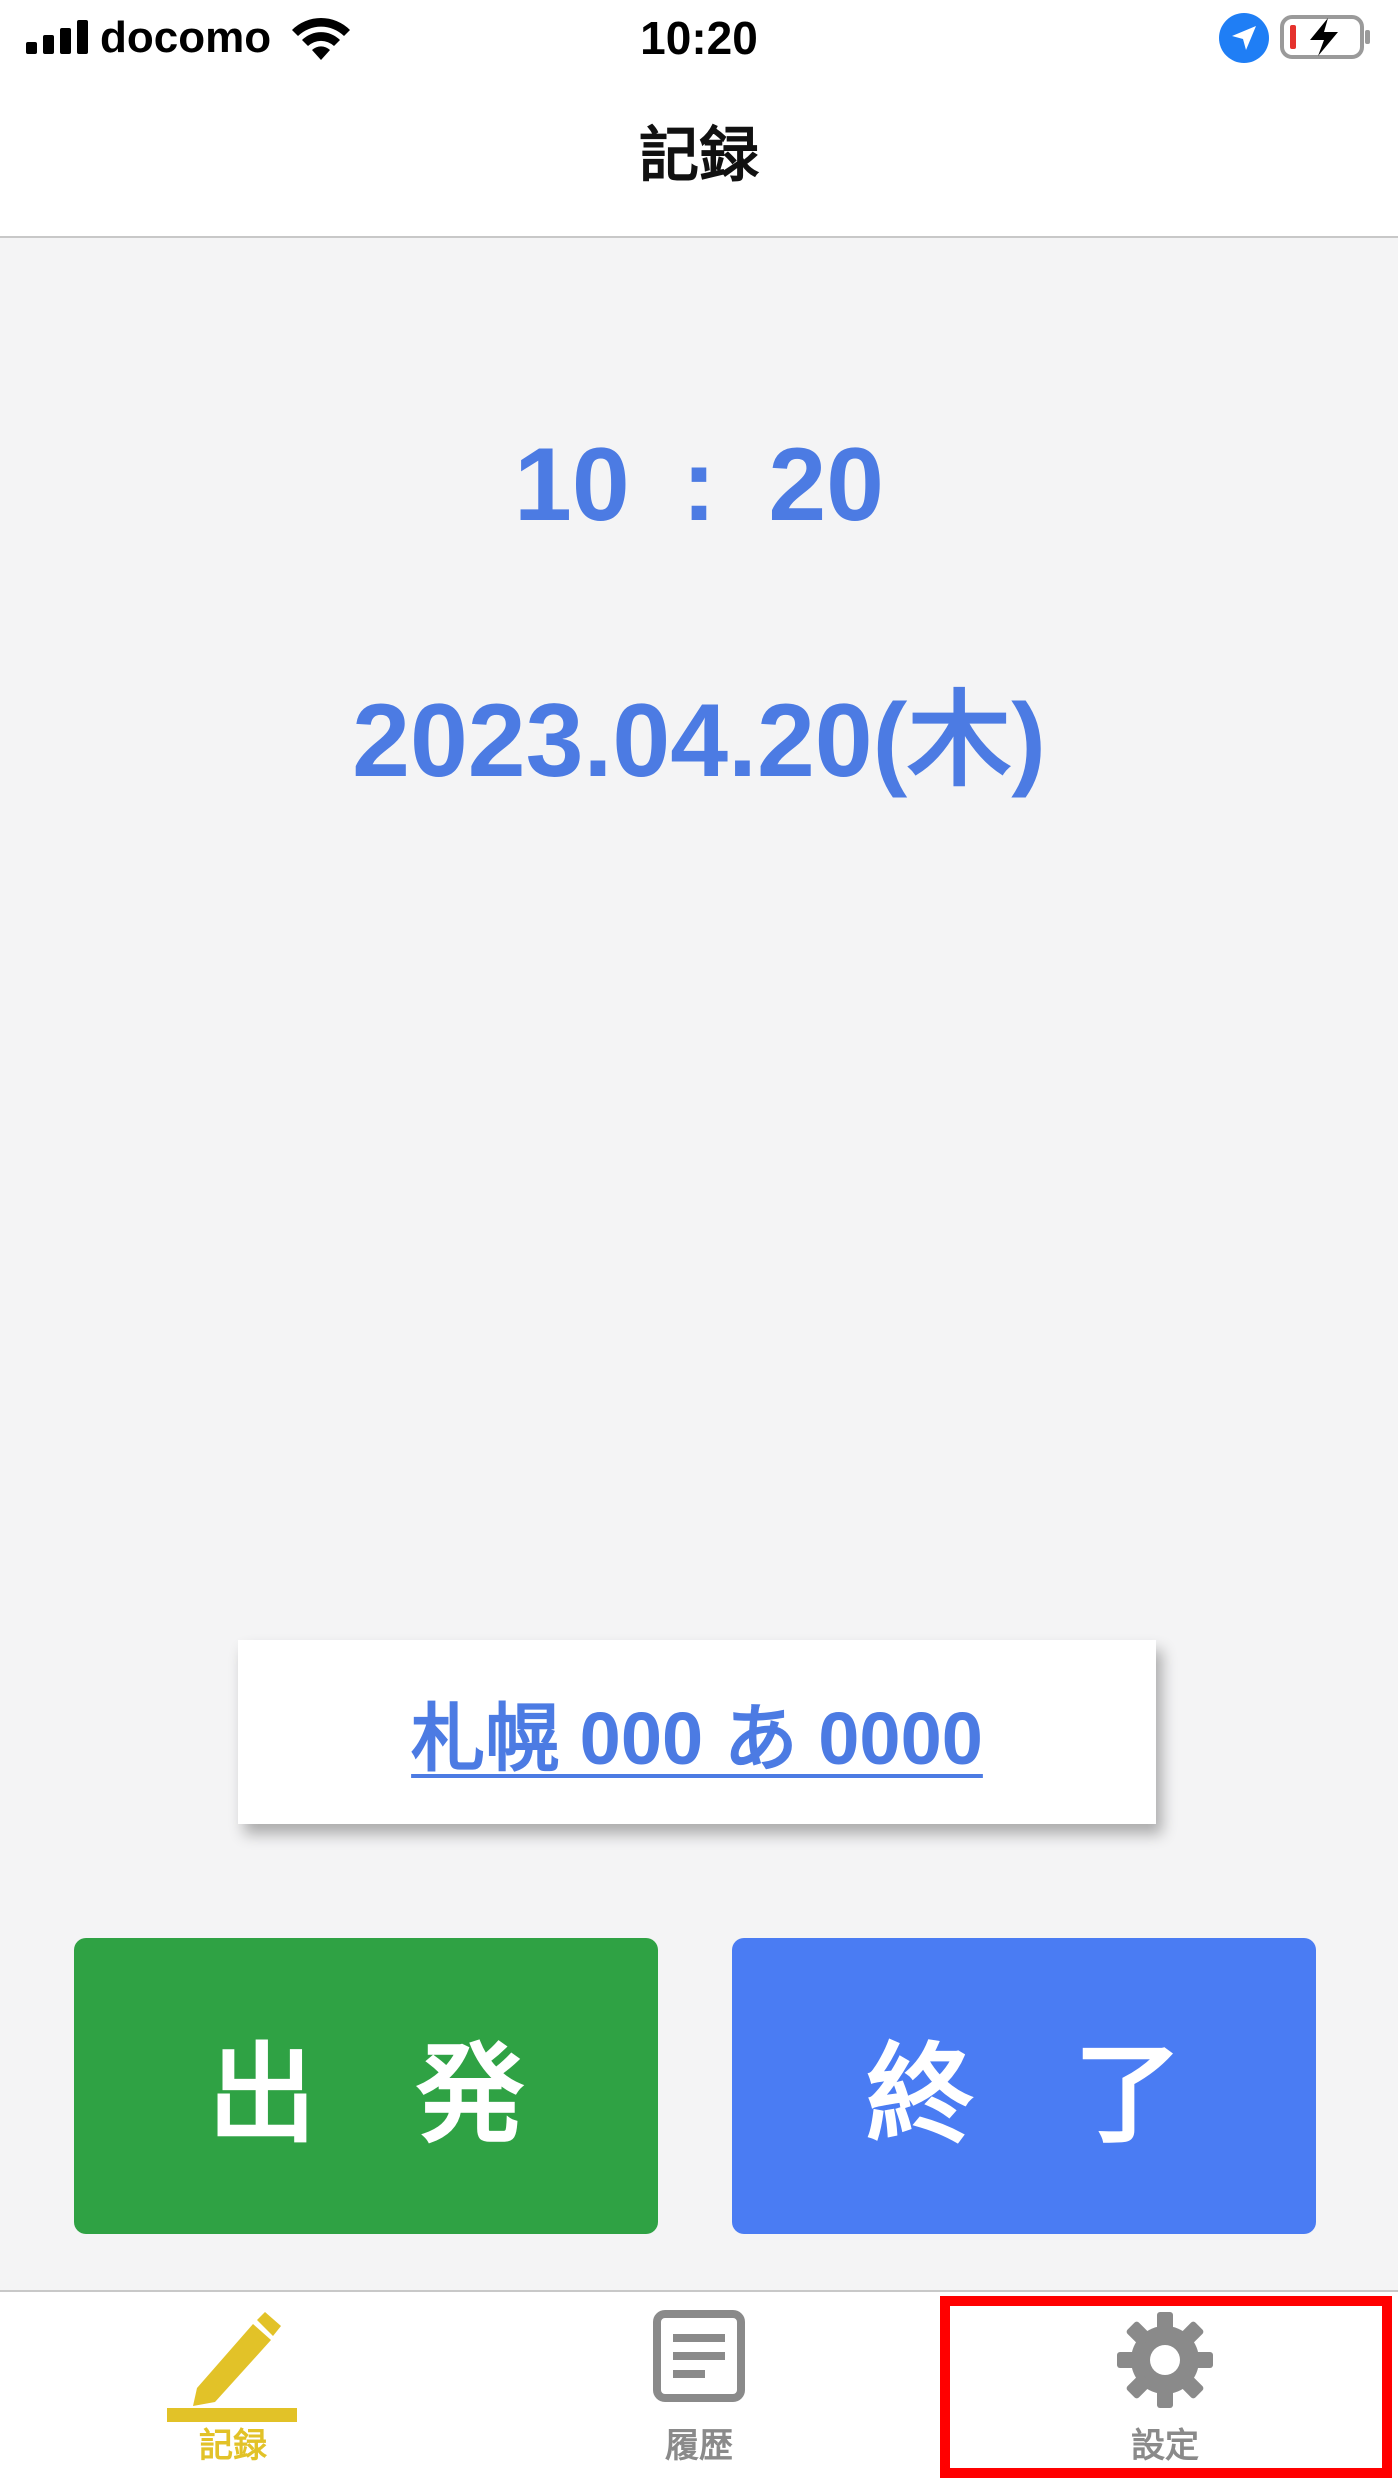 This screenshot has width=1398, height=2482. What do you see at coordinates (1165, 2360) in the screenshot?
I see `gear-icon` at bounding box center [1165, 2360].